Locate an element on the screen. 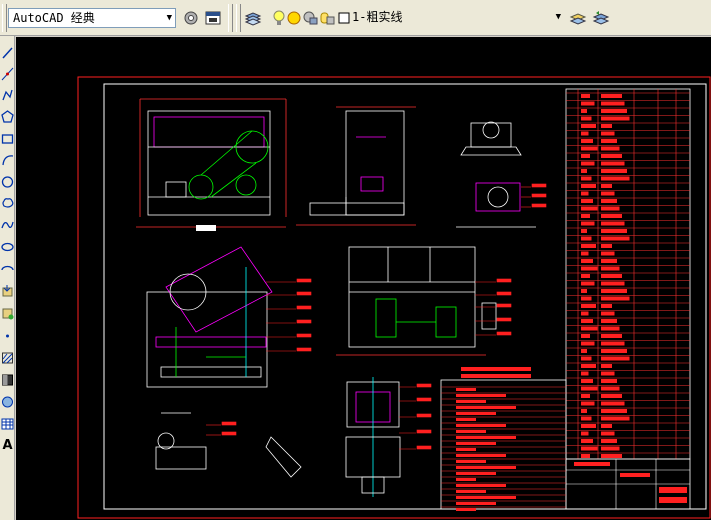 This screenshot has height=520, width=711. circle-icon is located at coordinates (7, 182).